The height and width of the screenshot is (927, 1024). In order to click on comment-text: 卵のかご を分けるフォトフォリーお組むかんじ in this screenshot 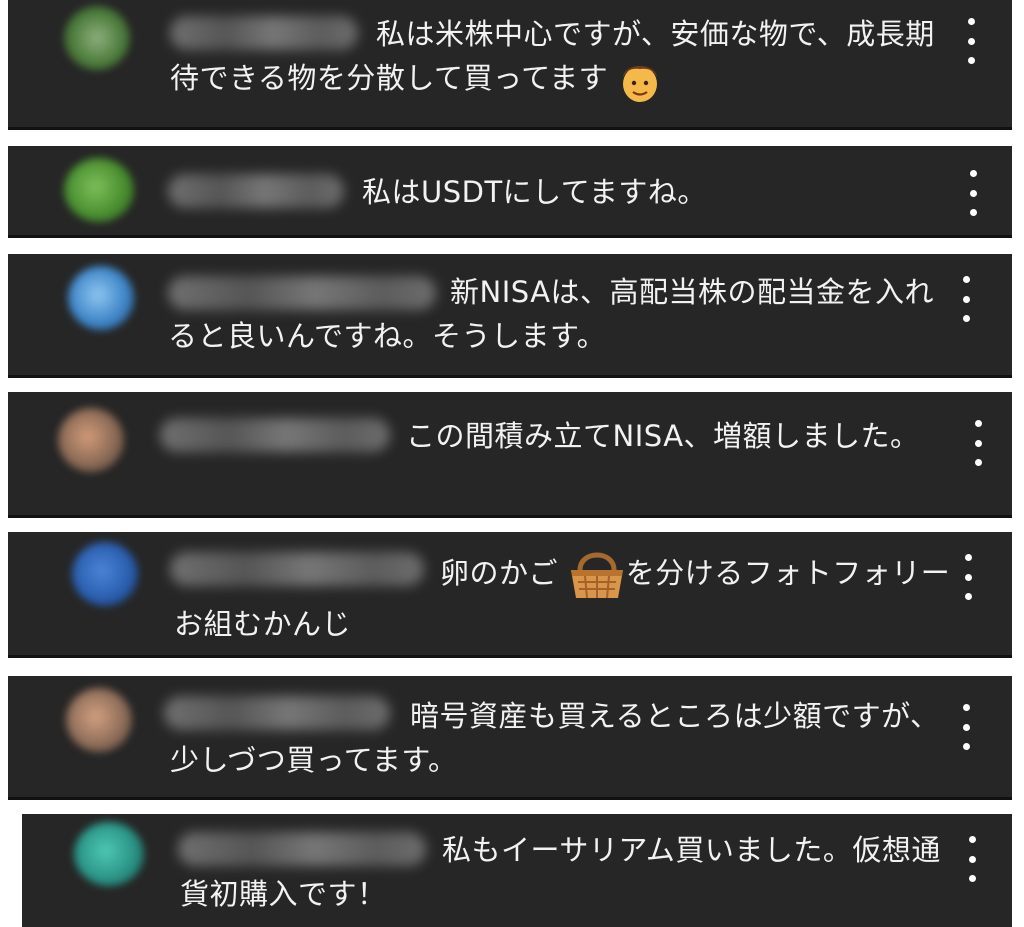, I will do `click(564, 597)`.